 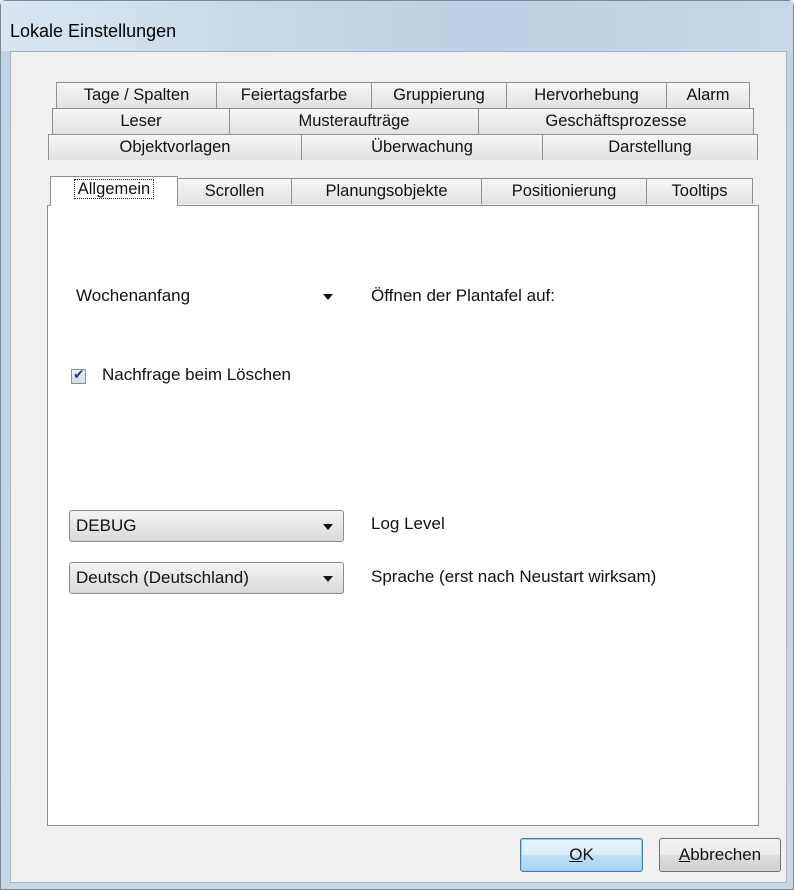 I want to click on tab-label: Hervorhebung, so click(x=586, y=95).